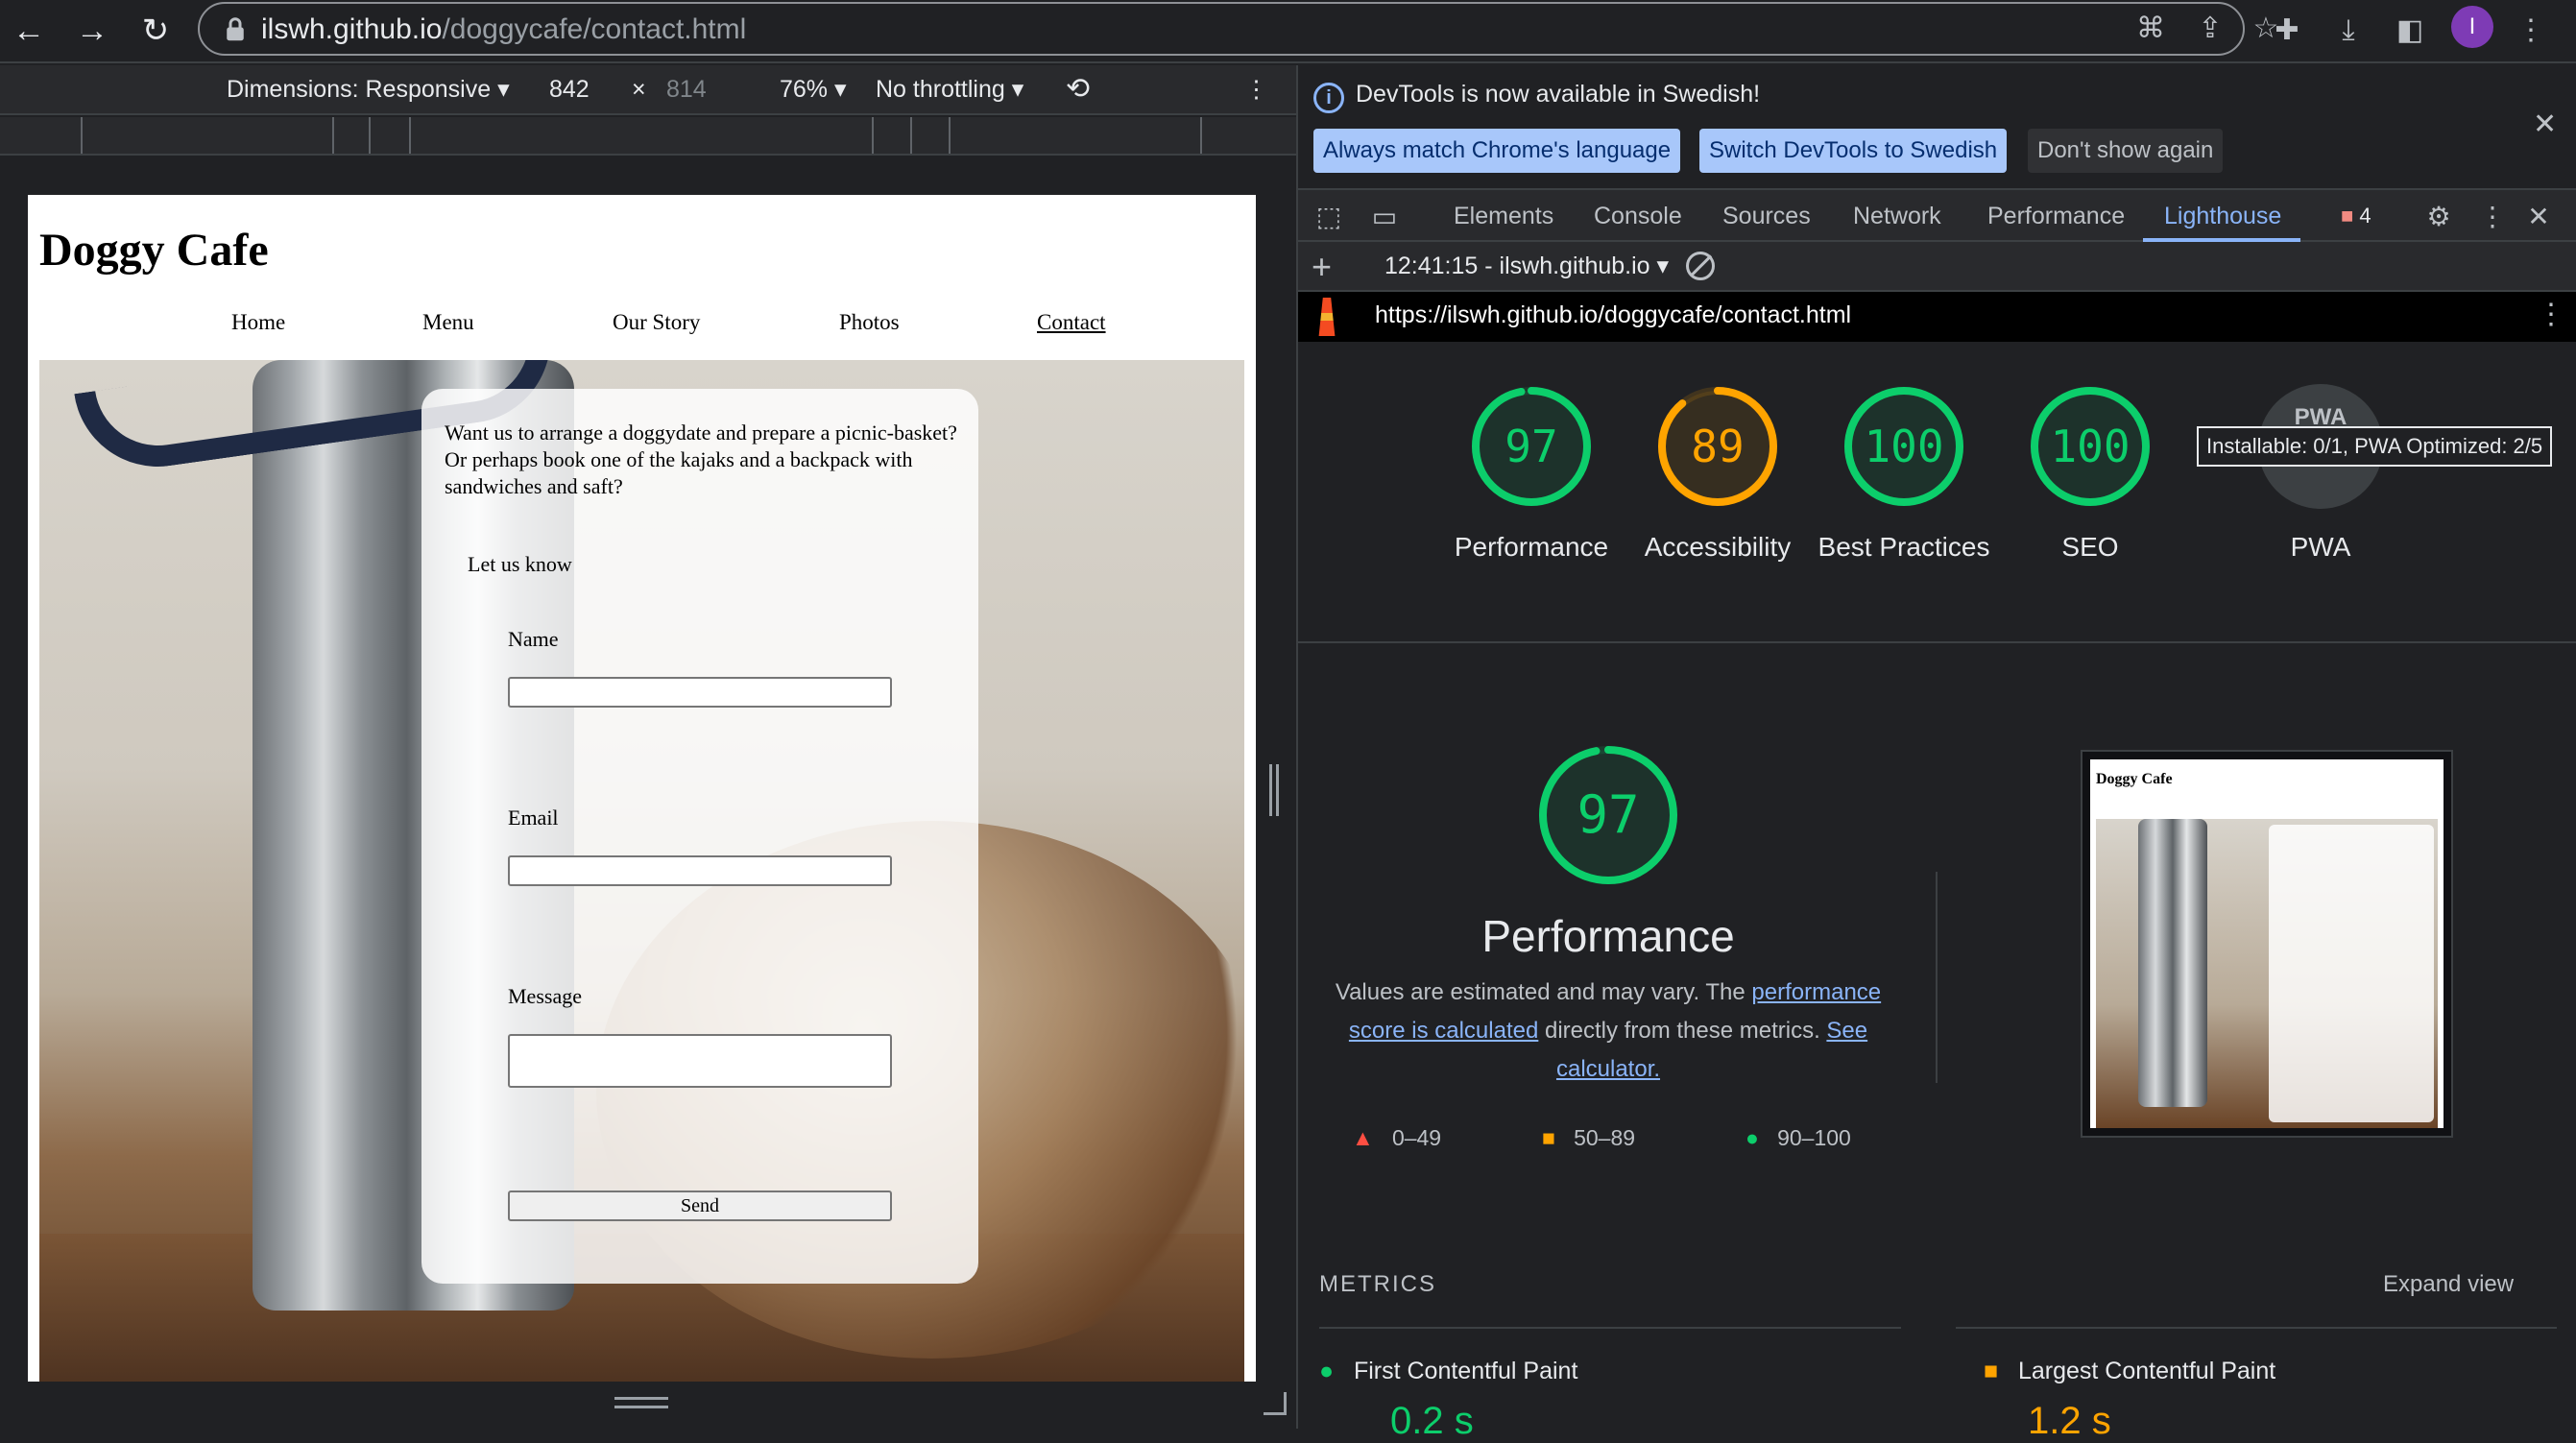 This screenshot has height=1443, width=2576. I want to click on rotate-icon: ⟲, so click(1078, 90).